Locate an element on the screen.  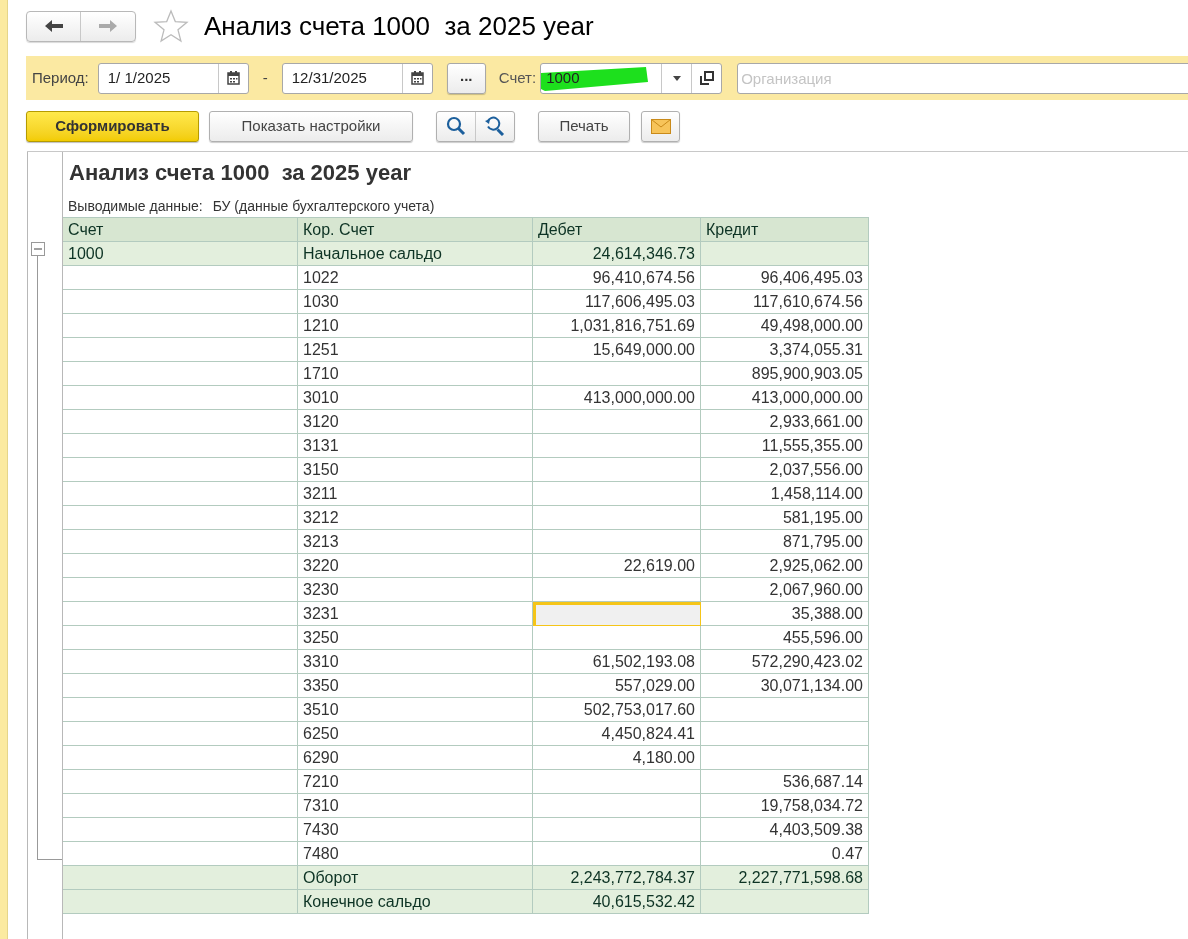
table-cell: 7210 is located at coordinates (415, 782).